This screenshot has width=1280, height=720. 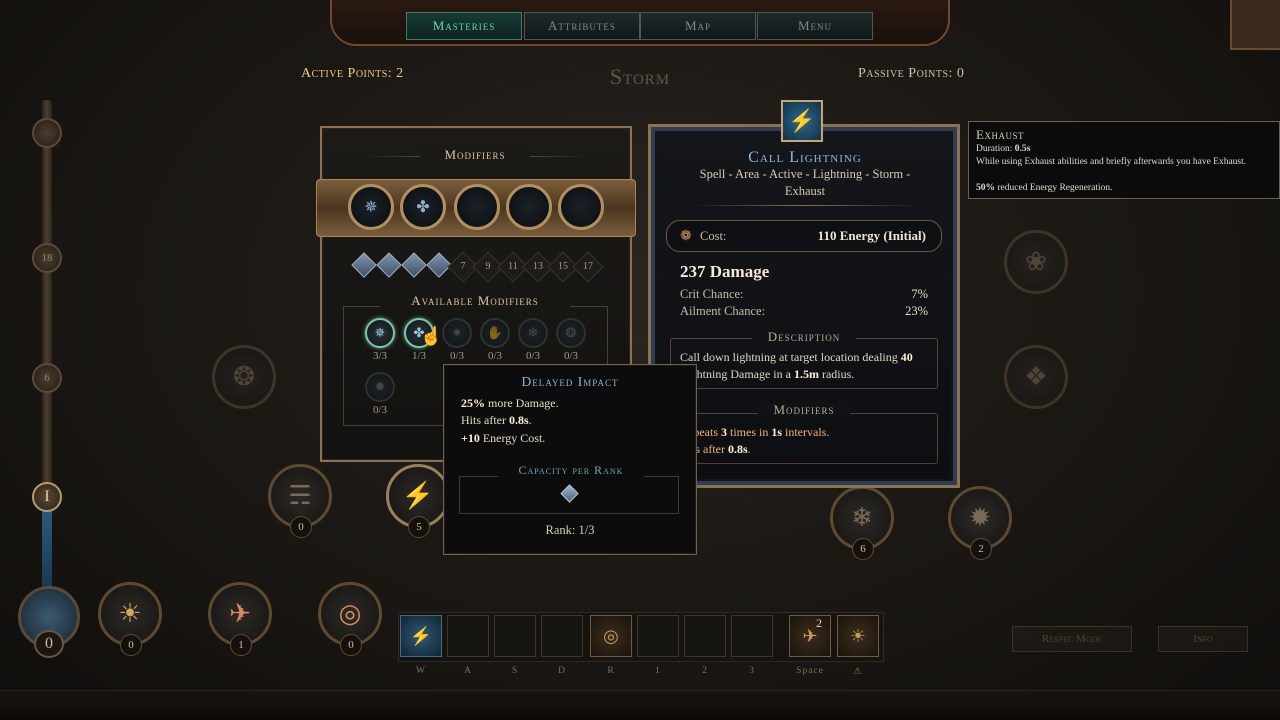 I want to click on capacity-per-rank-title: Capacity per Rank, so click(x=571, y=470).